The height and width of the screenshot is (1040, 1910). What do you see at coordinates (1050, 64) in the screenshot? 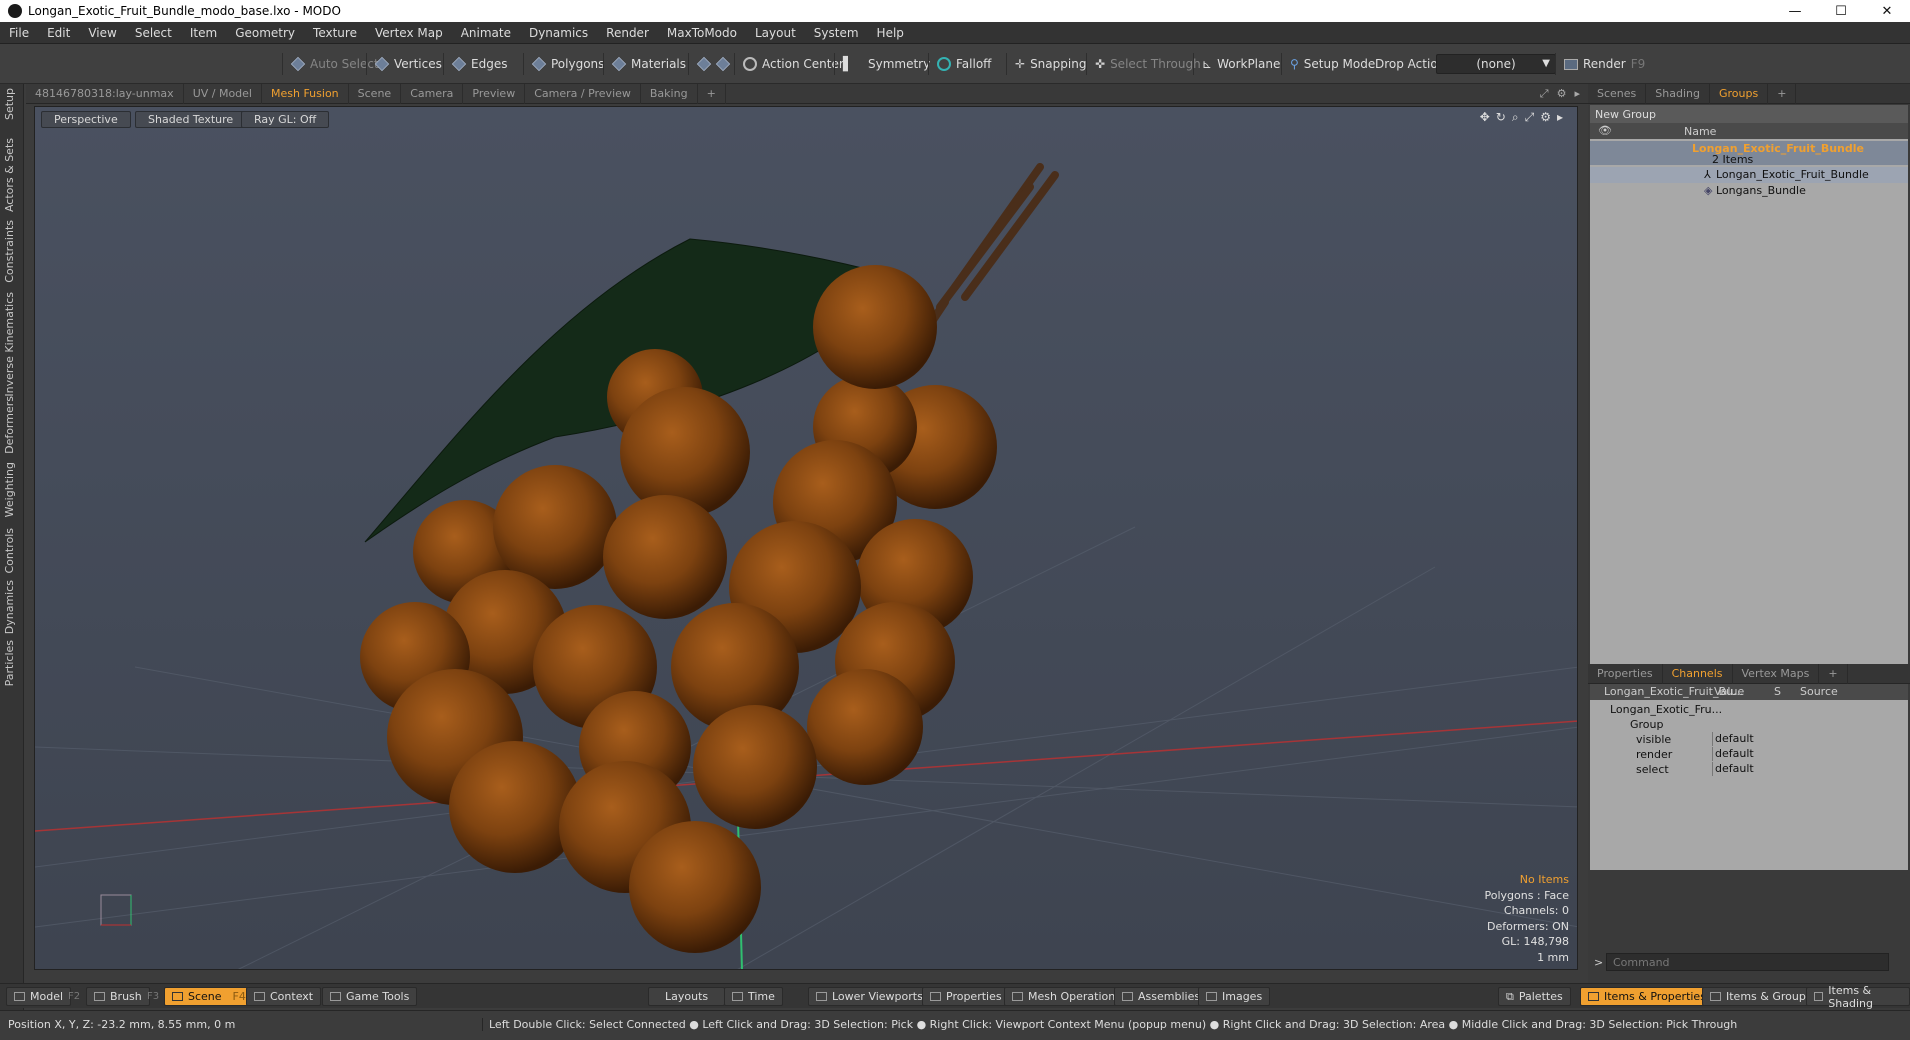
I see `snapping-button: ✛ Snapping` at bounding box center [1050, 64].